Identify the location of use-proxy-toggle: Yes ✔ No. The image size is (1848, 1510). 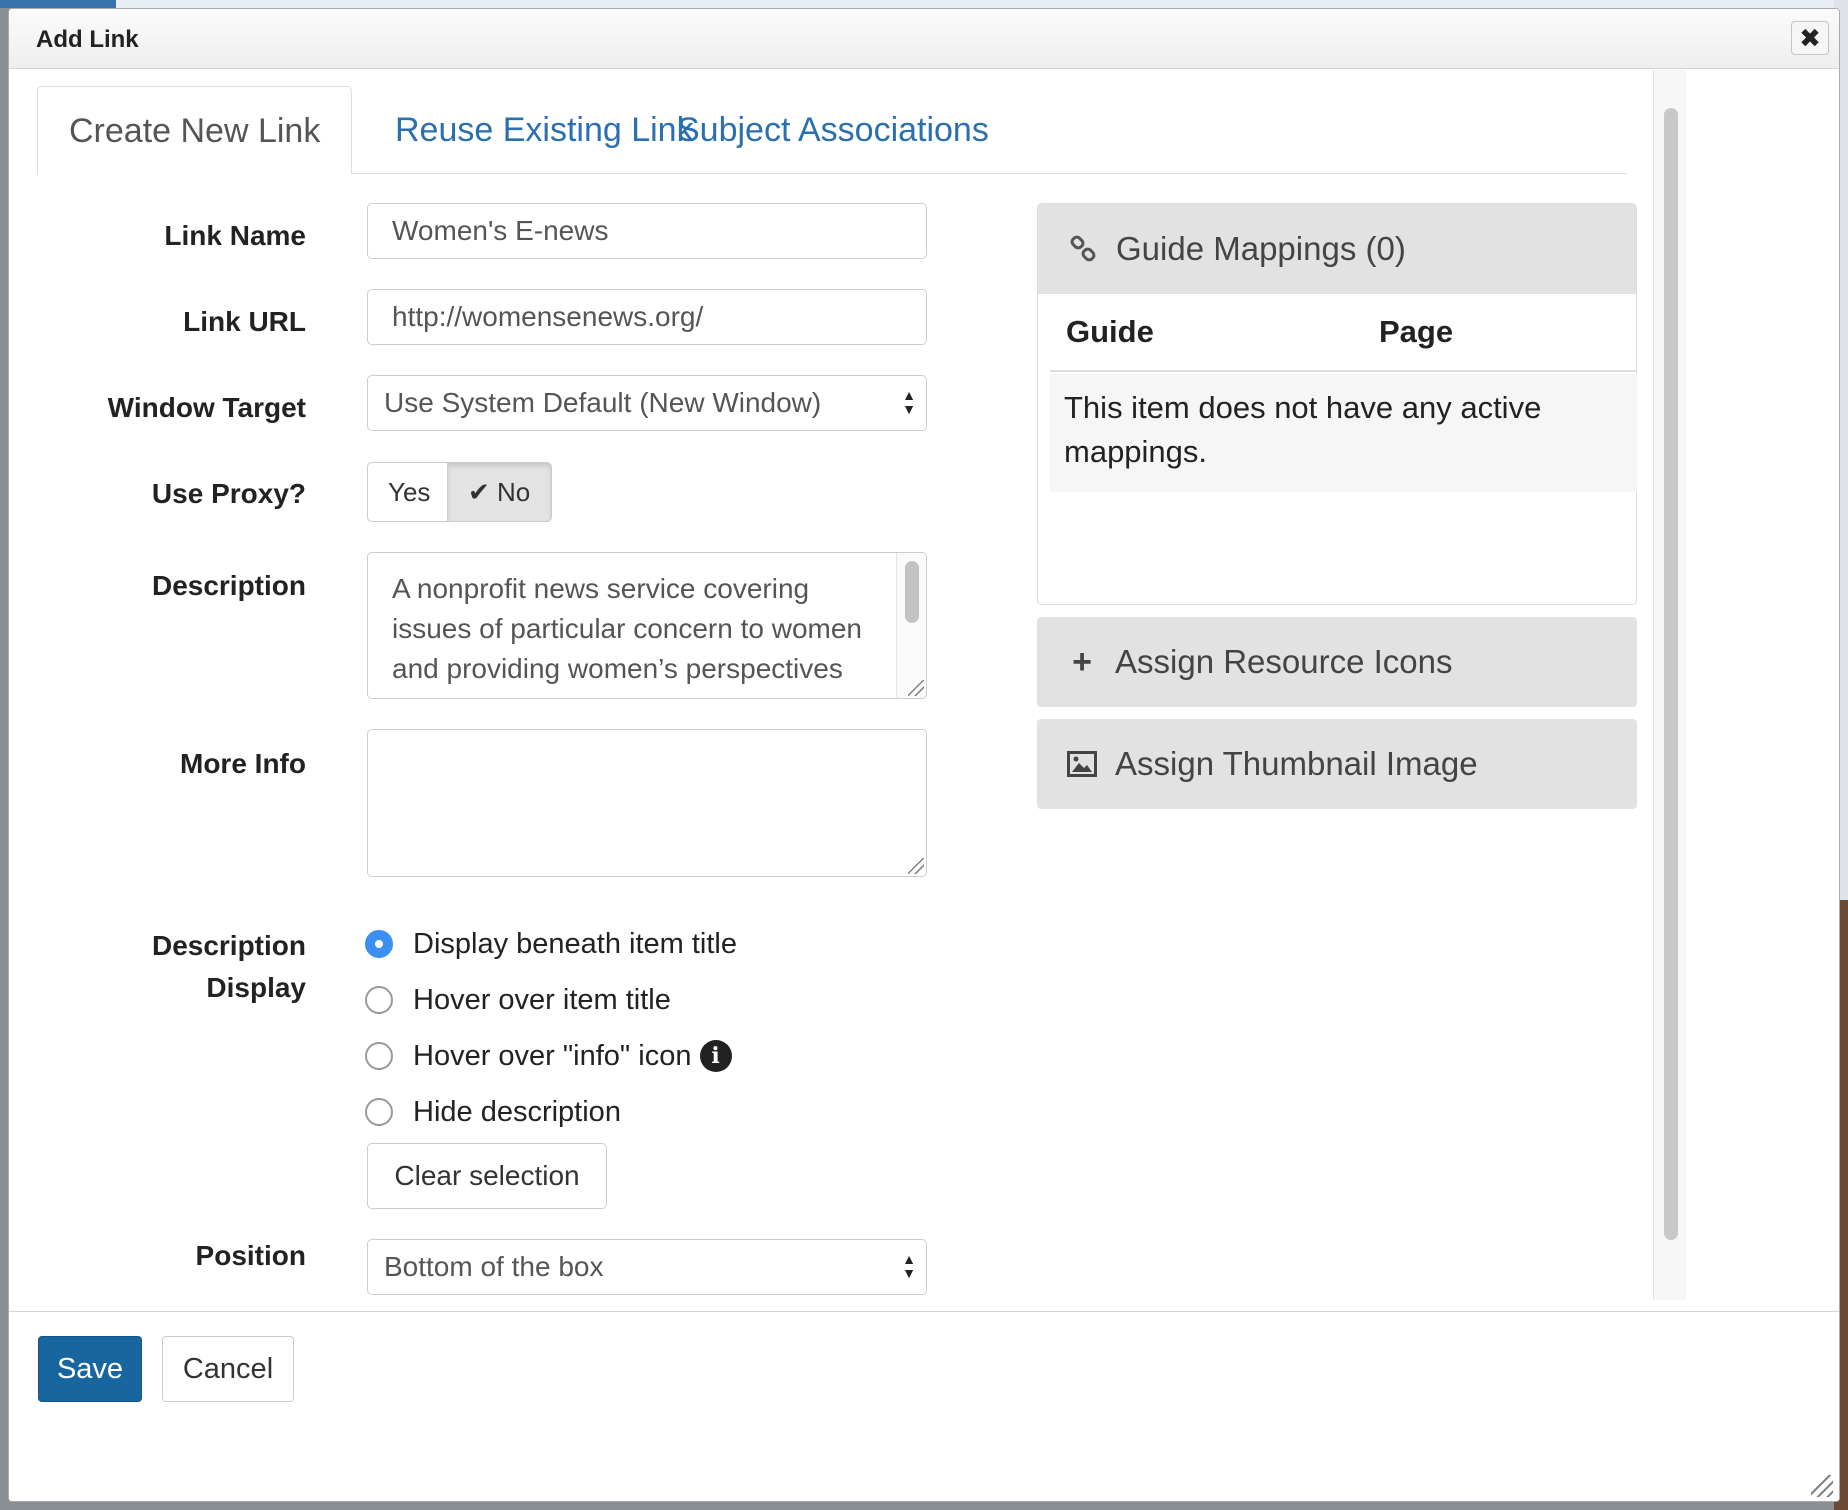
(459, 492).